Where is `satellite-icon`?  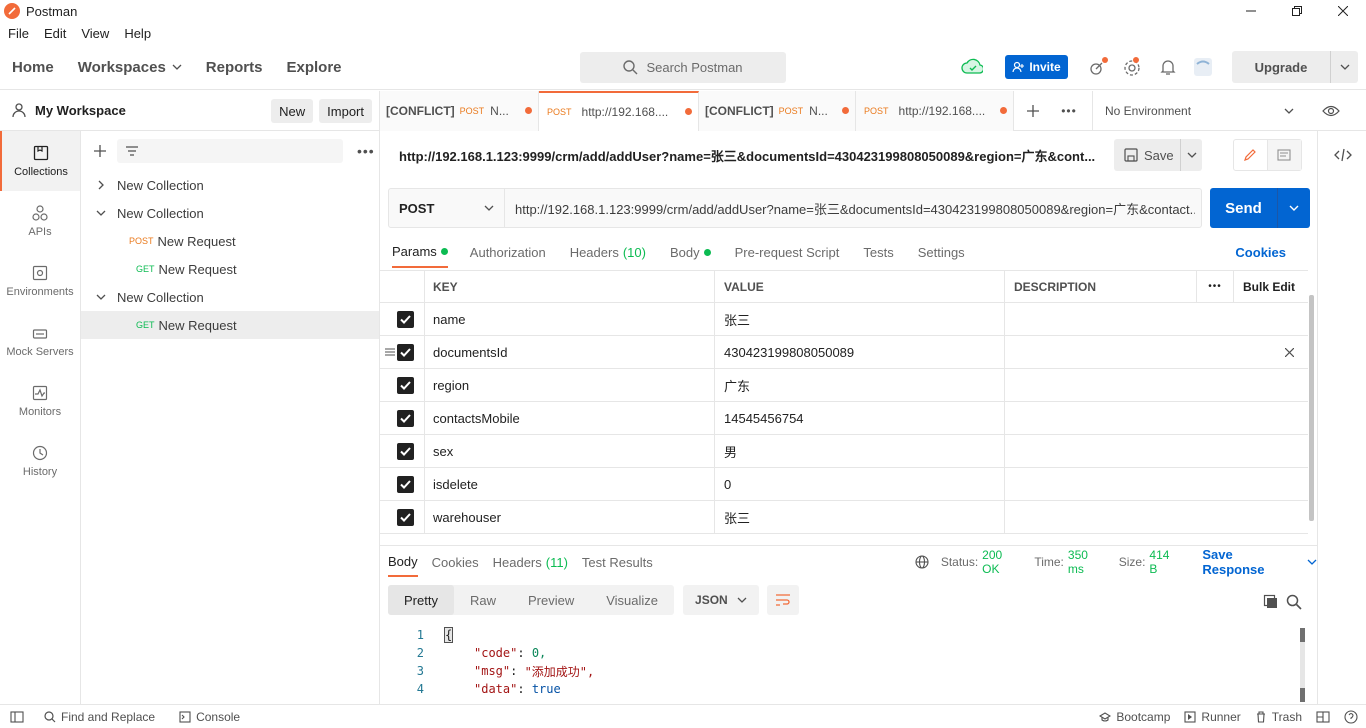
satellite-icon is located at coordinates (1098, 67).